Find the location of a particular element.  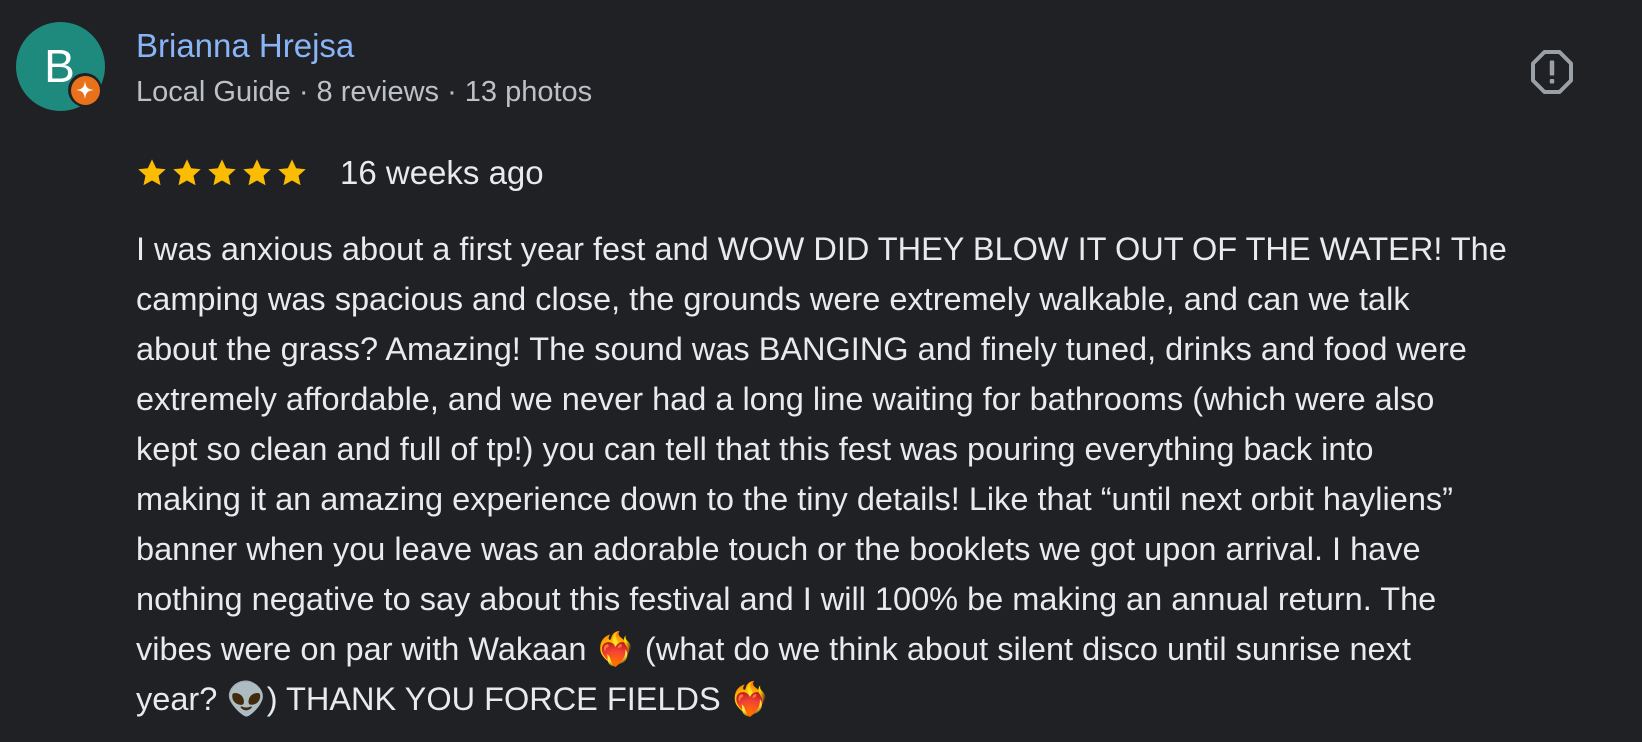

report-octagon-icon is located at coordinates (1552, 72).